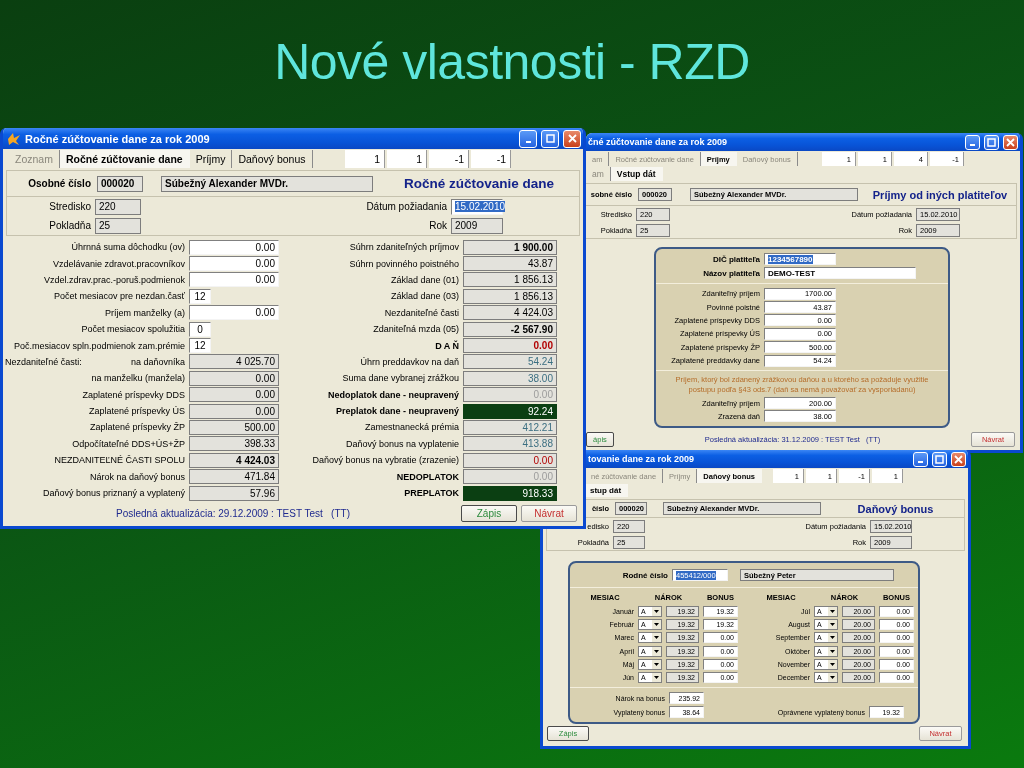 The image size is (1024, 768). I want to click on field-label: Stredisko, so click(70, 206).